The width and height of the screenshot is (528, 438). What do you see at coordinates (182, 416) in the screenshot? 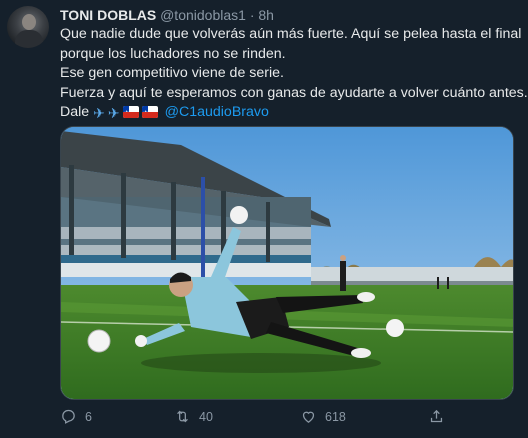
I see `retweet-icon` at bounding box center [182, 416].